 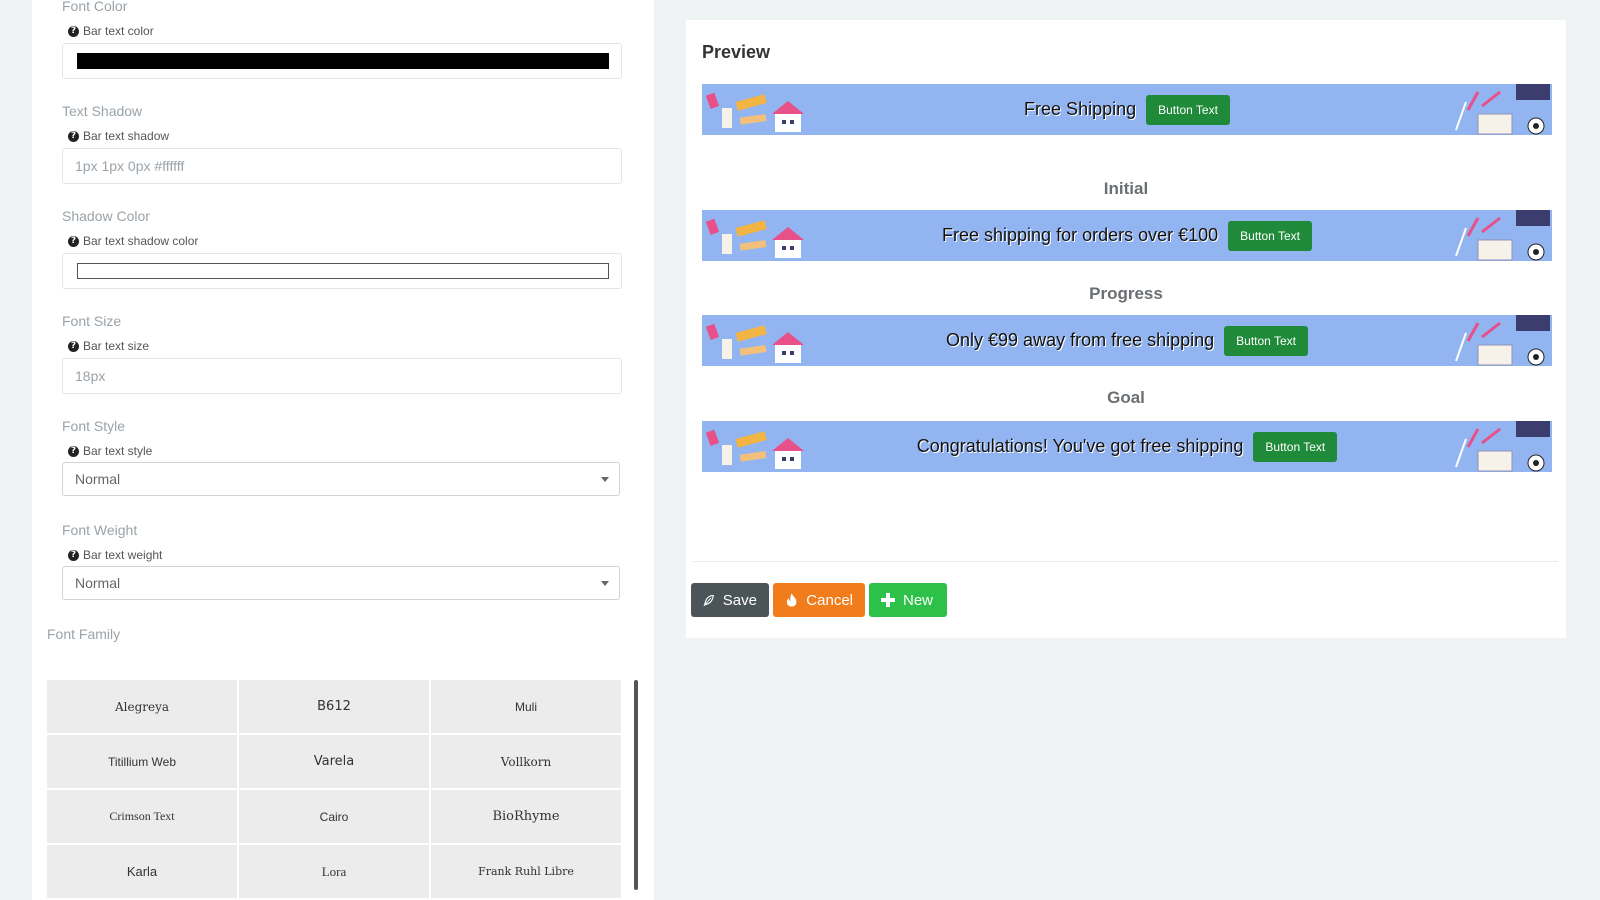 What do you see at coordinates (123, 555) in the screenshot?
I see `font-weight-hint-text: Bar text weight` at bounding box center [123, 555].